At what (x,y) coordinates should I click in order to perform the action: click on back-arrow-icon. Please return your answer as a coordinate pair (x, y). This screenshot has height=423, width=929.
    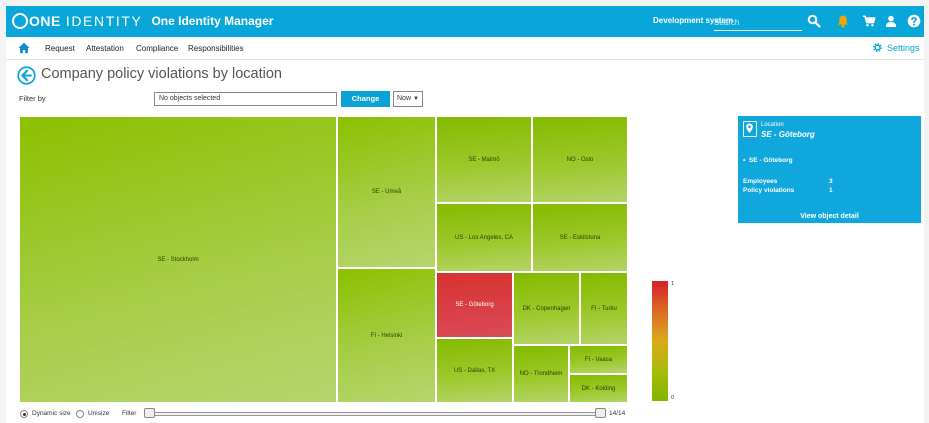
    Looking at the image, I should click on (26, 75).